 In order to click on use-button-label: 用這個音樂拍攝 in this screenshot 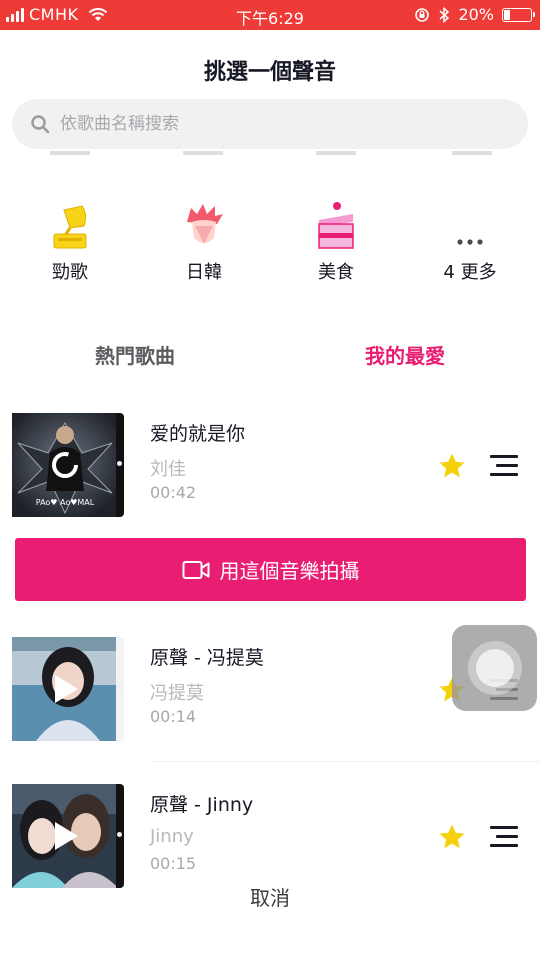, I will do `click(289, 571)`.